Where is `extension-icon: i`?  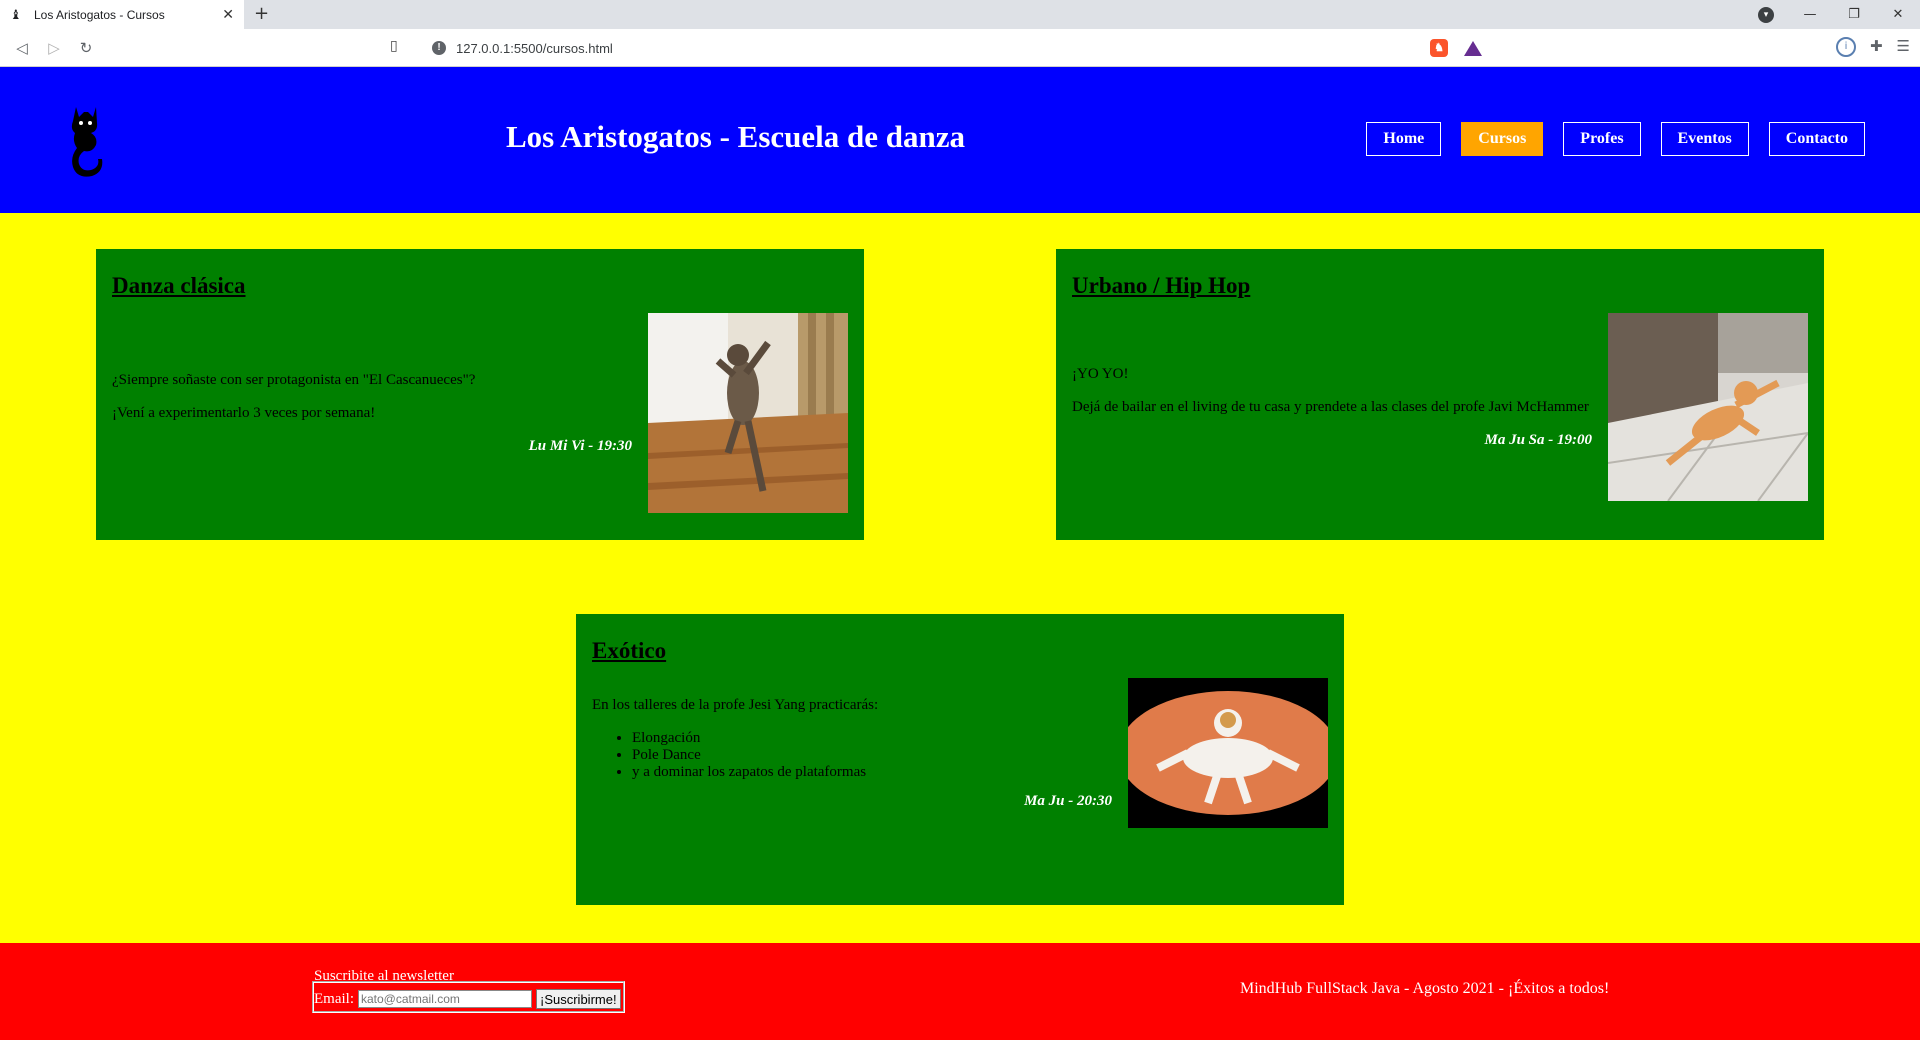 extension-icon: i is located at coordinates (1845, 47).